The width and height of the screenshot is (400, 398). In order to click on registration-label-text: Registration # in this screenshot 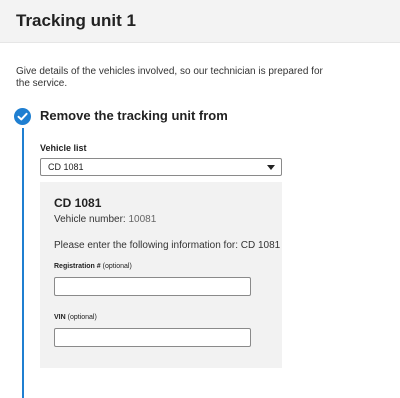, I will do `click(77, 266)`.